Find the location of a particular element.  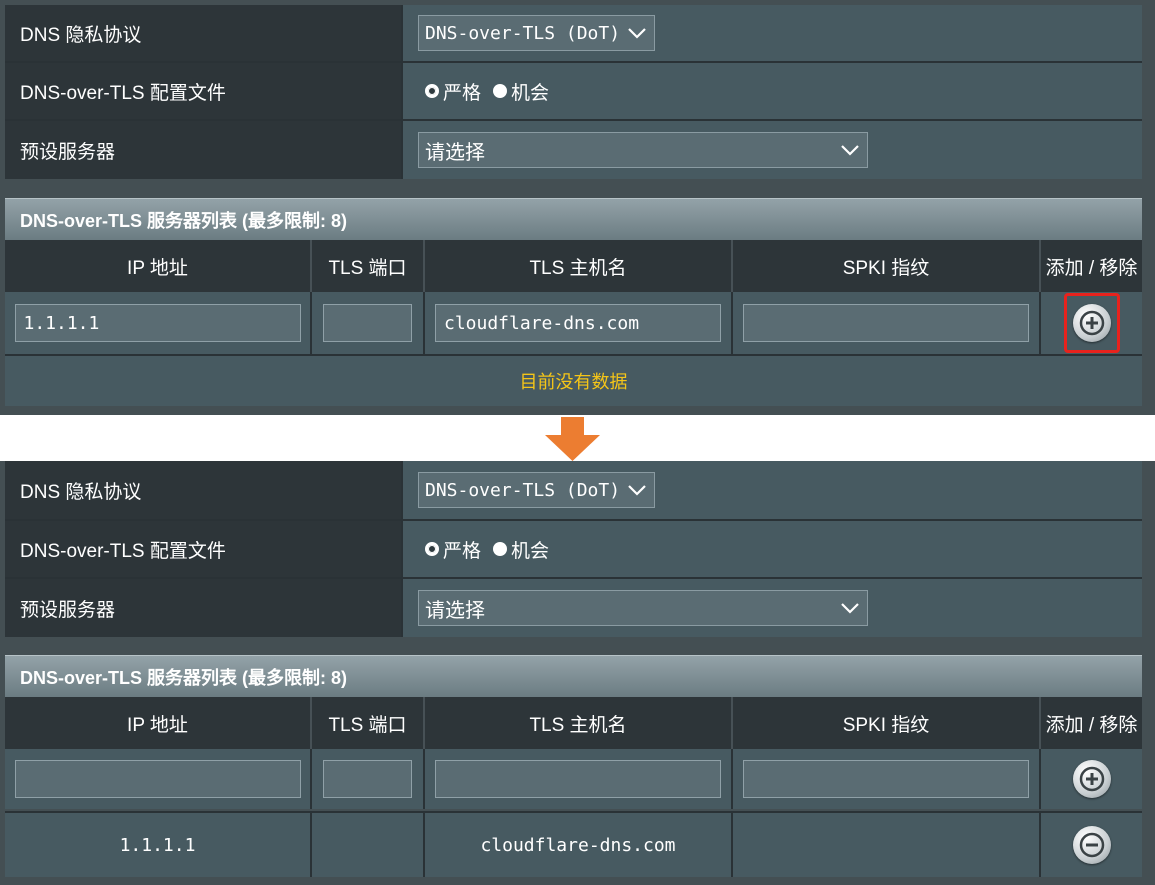

down-arrow-icon is located at coordinates (572, 439).